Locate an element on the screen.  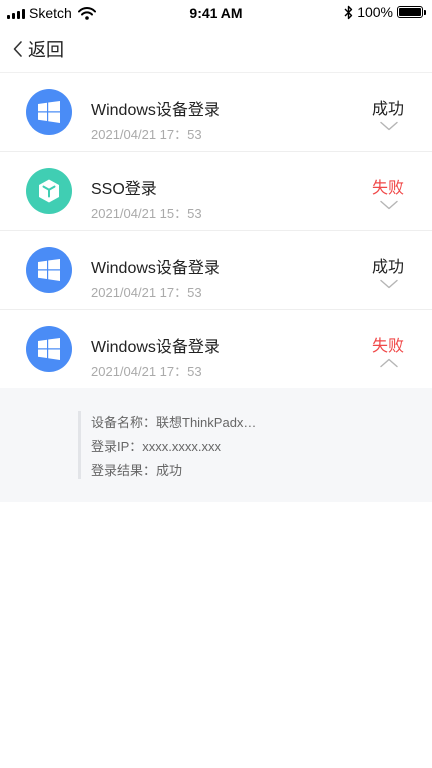
login-record-row-expanded: Windows设备登录 2021/04/21 17：53 失败 is located at coordinates (216, 349).